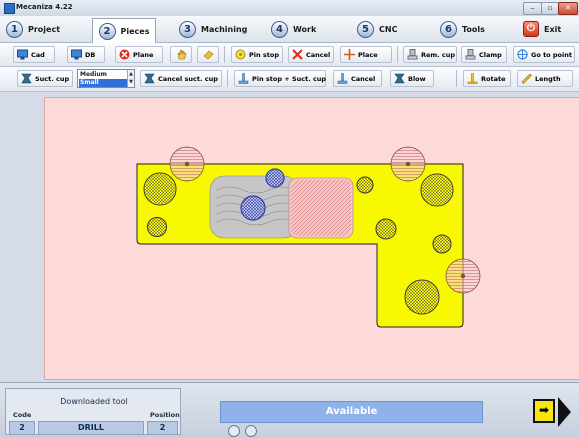 This screenshot has height=438, width=579. I want to click on plane-button: Plane, so click(139, 54).